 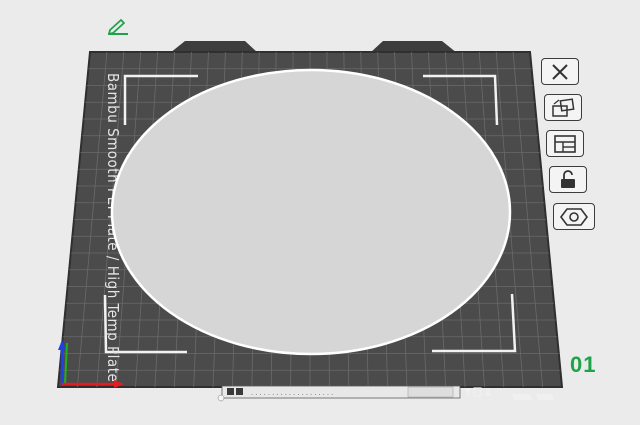 I want to click on delete-plate-button, so click(x=560, y=71).